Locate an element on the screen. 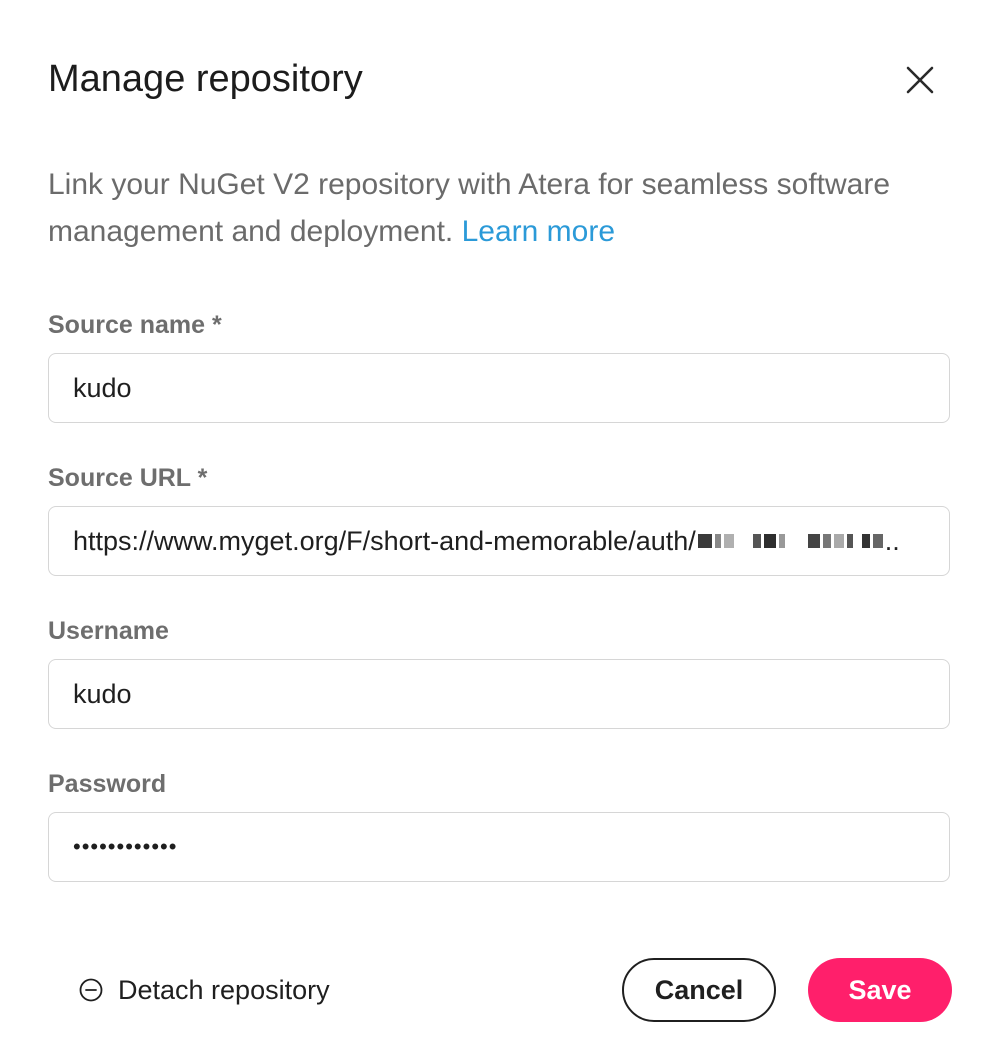  source-name-input: kudo is located at coordinates (499, 388).